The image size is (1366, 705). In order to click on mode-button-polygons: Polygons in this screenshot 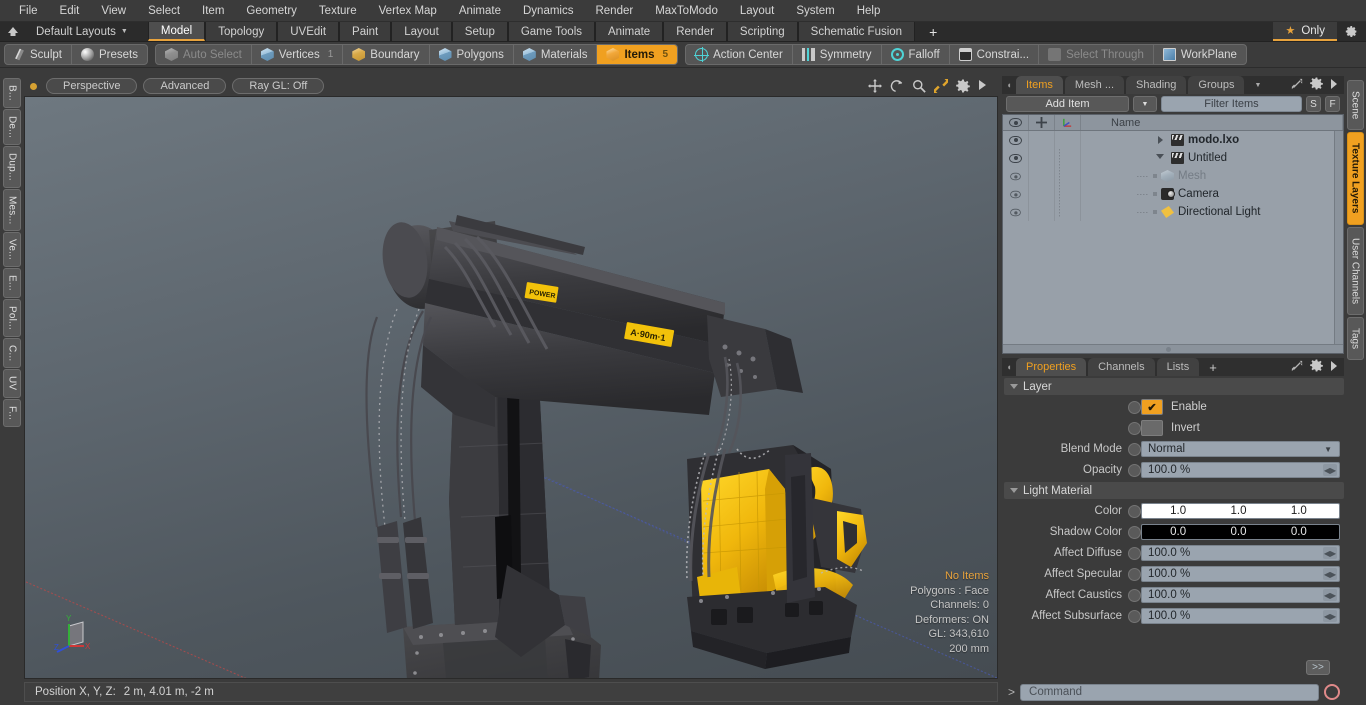, I will do `click(472, 54)`.